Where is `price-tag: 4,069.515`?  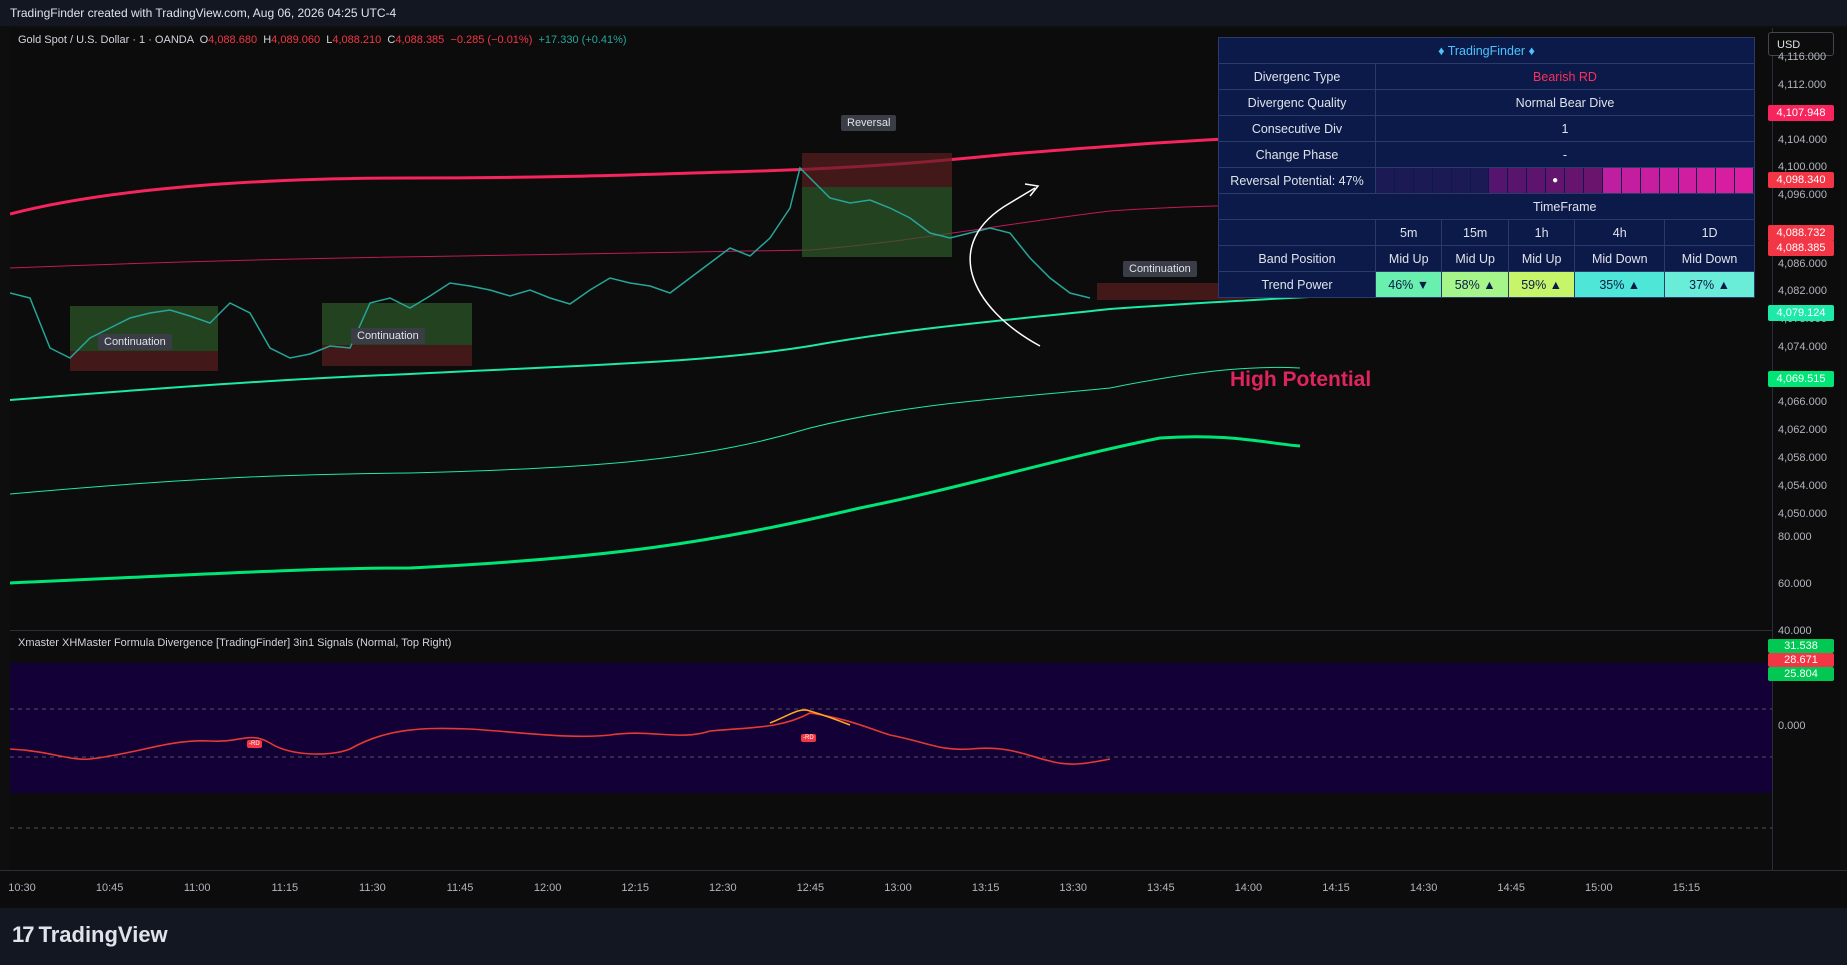
price-tag: 4,069.515 is located at coordinates (1801, 379).